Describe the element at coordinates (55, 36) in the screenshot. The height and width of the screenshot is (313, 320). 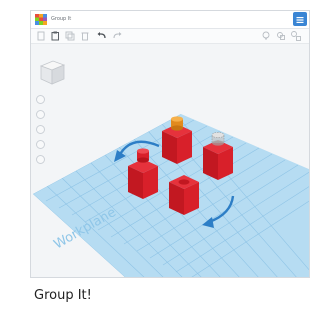
I see `paste-icon` at that location.